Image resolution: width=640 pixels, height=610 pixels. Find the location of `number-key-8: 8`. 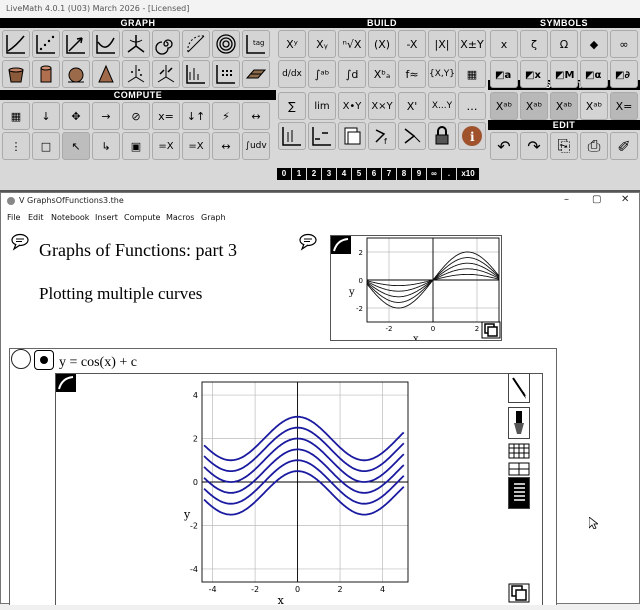

number-key-8: 8 is located at coordinates (404, 174).